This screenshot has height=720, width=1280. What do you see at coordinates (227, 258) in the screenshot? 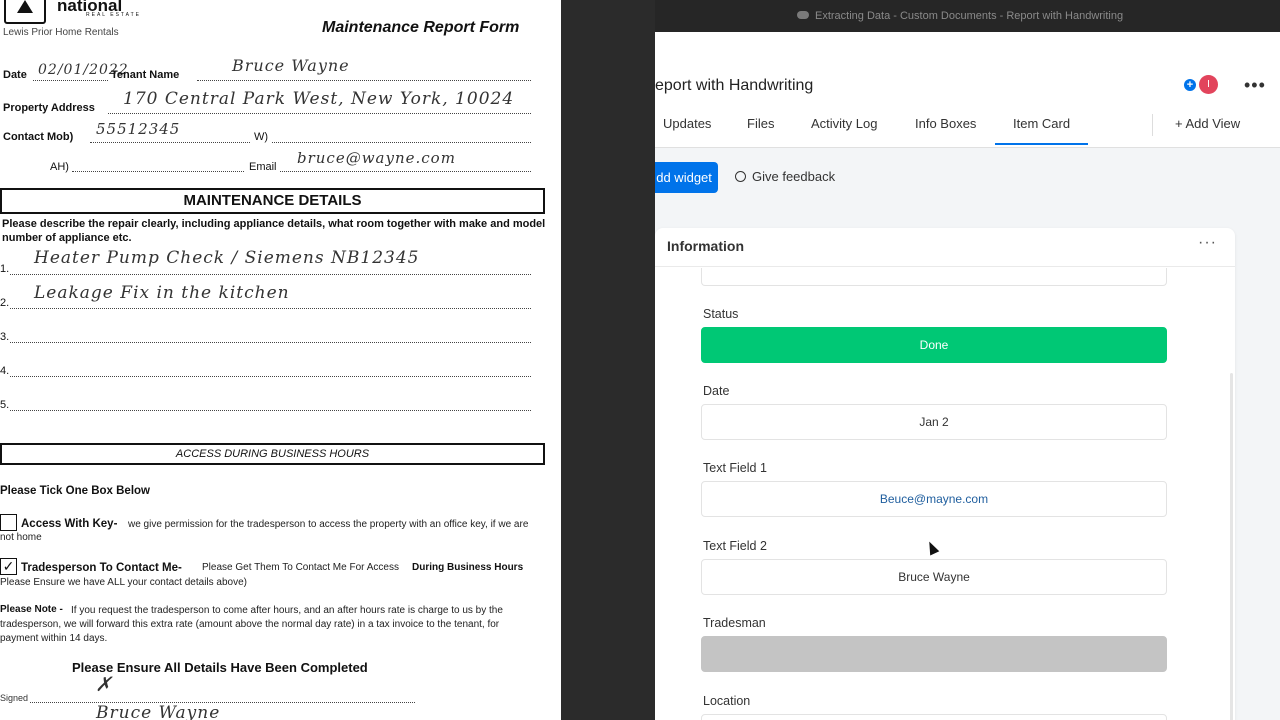
I see `item-text: Heater Pump Check / Siemens NB12345` at bounding box center [227, 258].